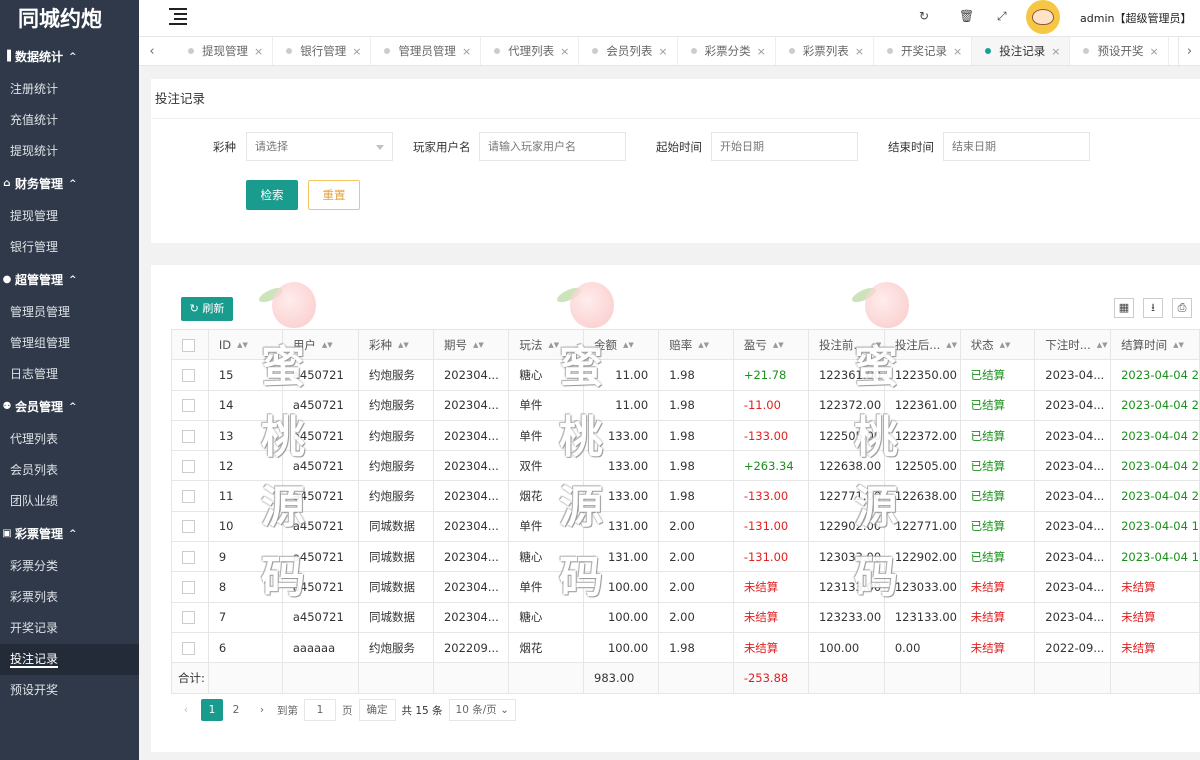 The width and height of the screenshot is (1200, 760). Describe the element at coordinates (1073, 344) in the screenshot. I see `column-header: 下注时... ▲▼` at that location.